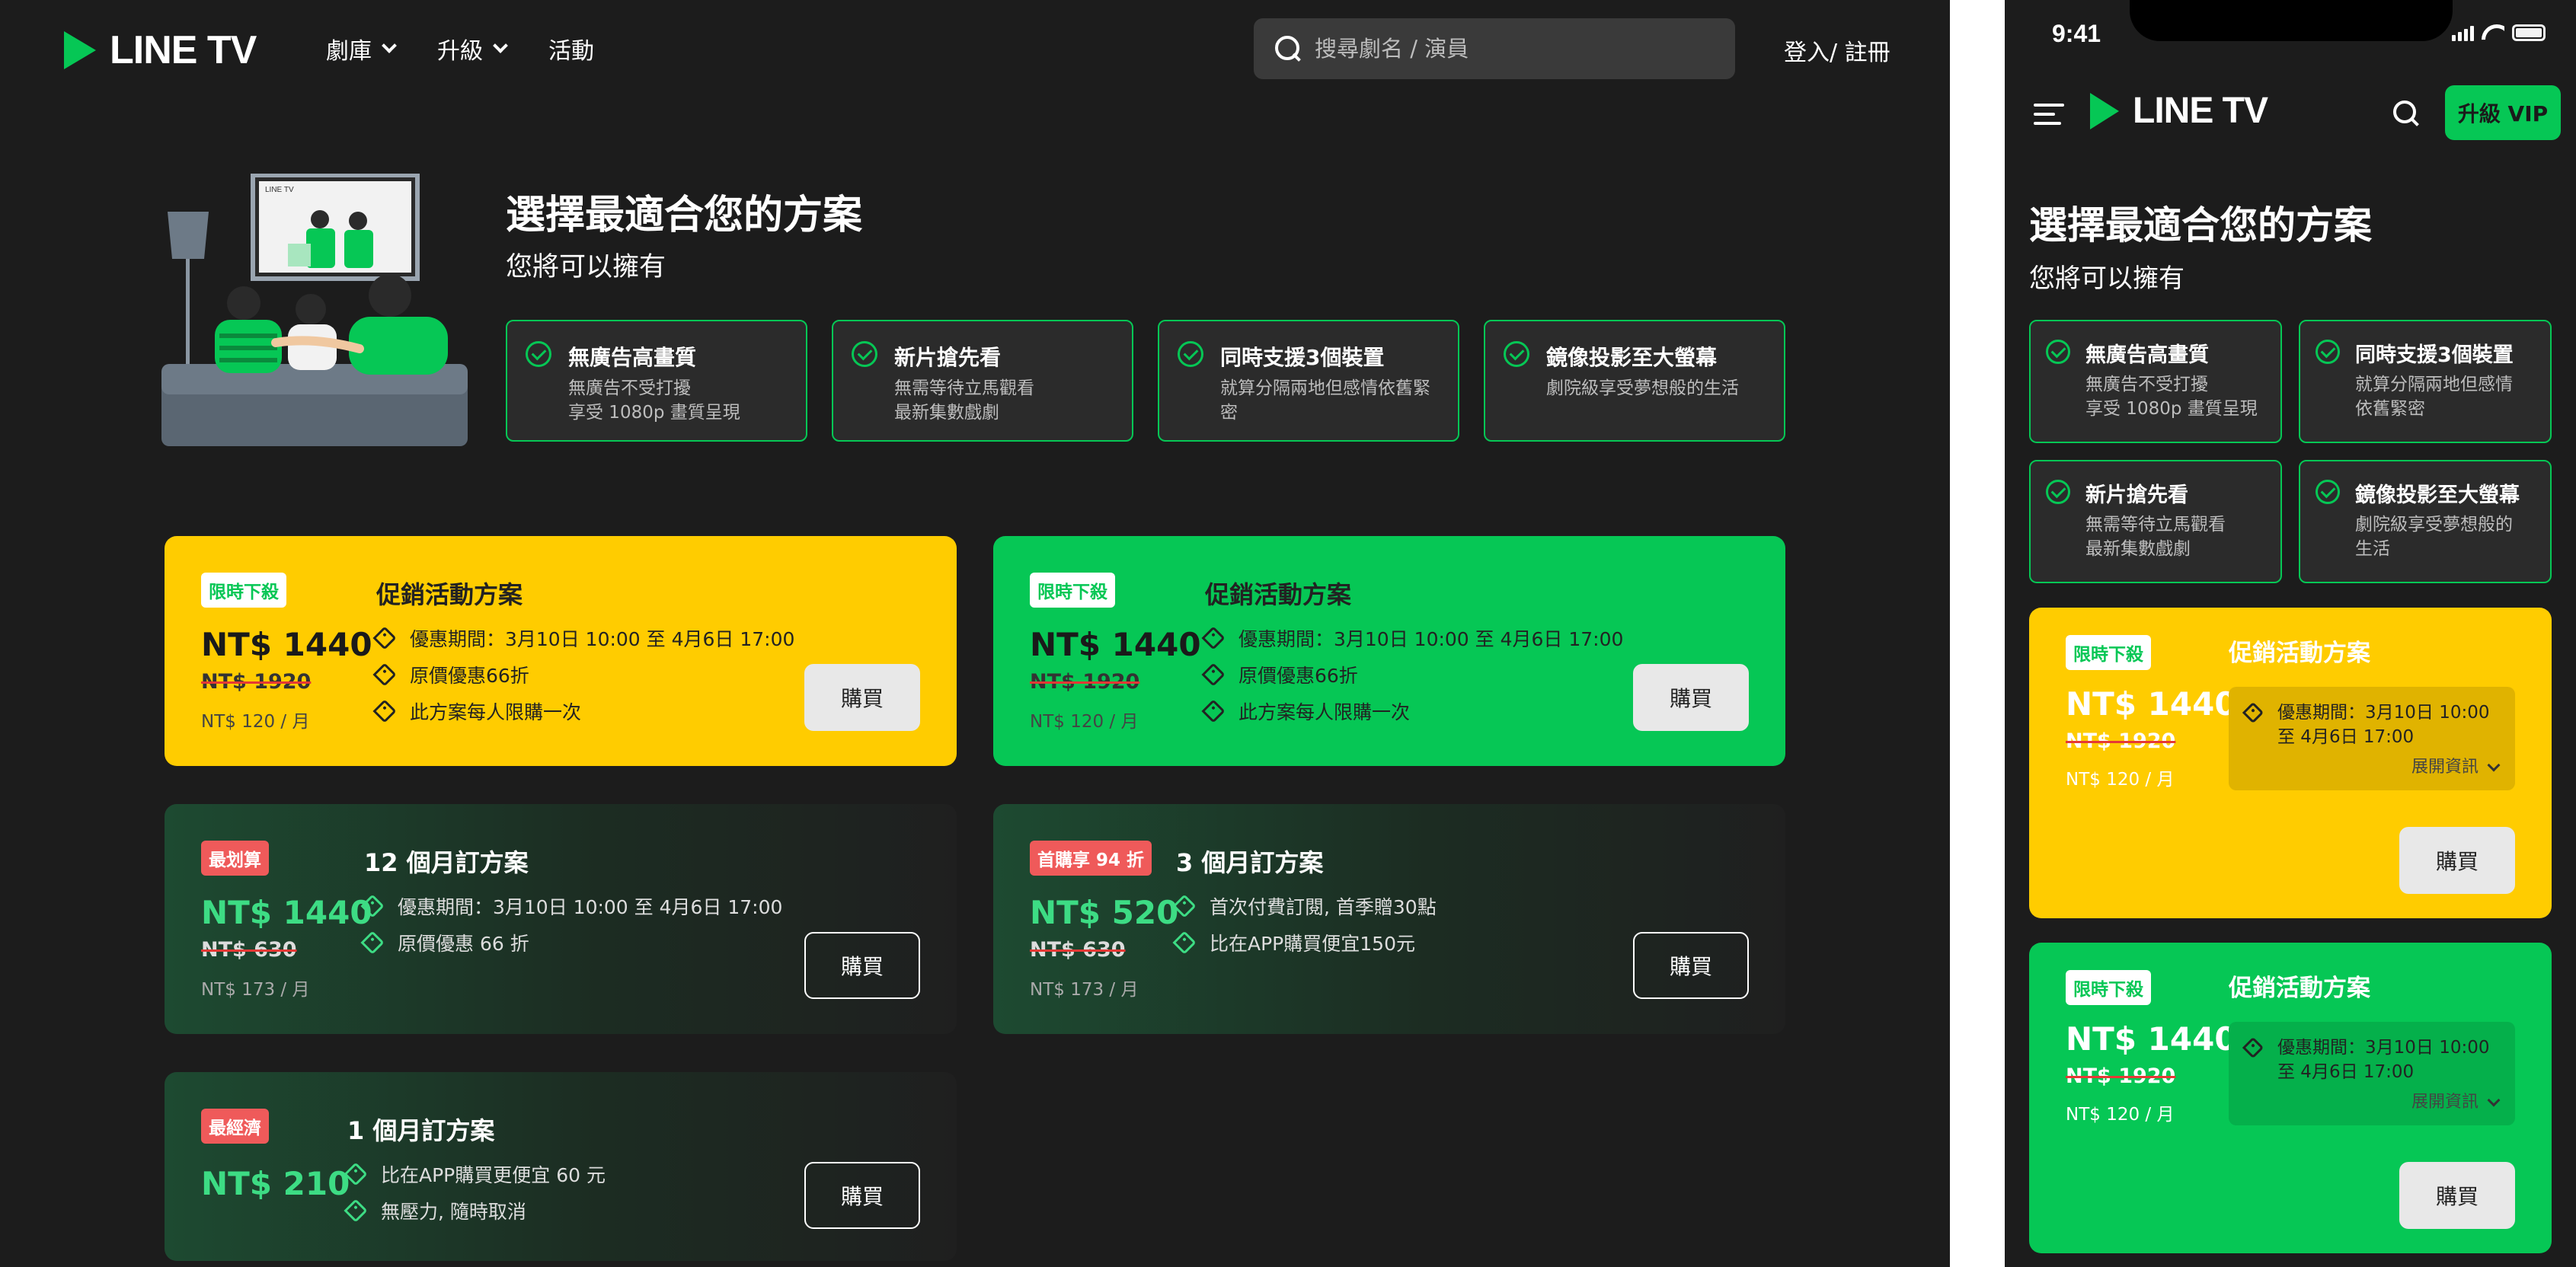 Image resolution: width=2576 pixels, height=1267 pixels. What do you see at coordinates (1309, 381) in the screenshot?
I see `feature-card-three-devices: 同時支援3個裝置 就算分隔兩地但感情依舊緊 密` at bounding box center [1309, 381].